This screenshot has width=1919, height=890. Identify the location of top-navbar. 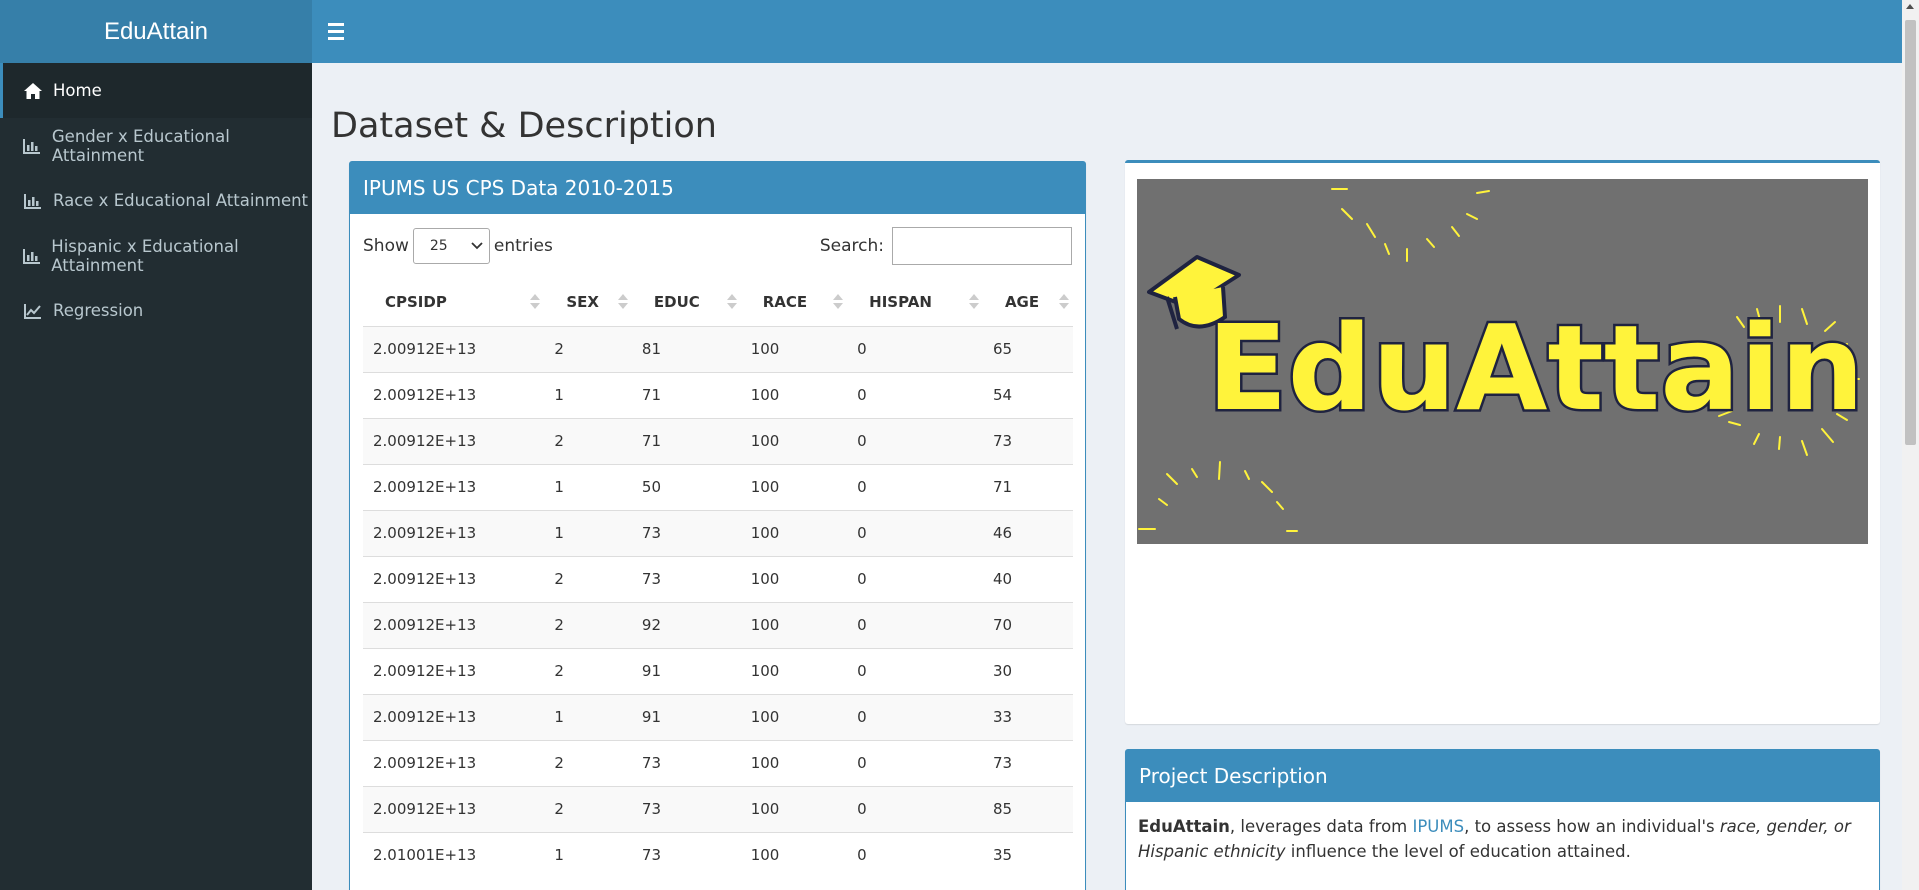
(1115, 31).